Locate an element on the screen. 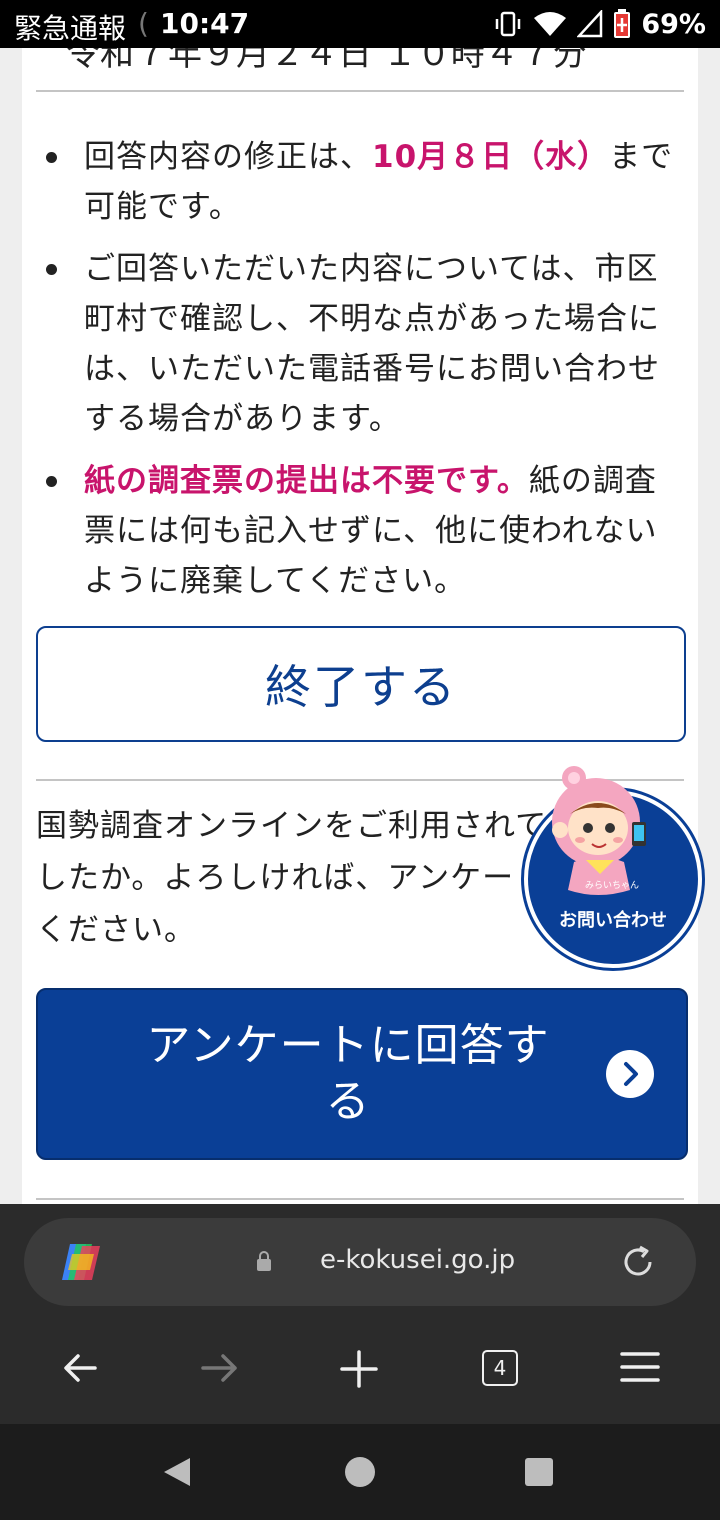 The height and width of the screenshot is (1520, 720). browser-bar: e-kokusei.go.jp 4 is located at coordinates (360, 1314).